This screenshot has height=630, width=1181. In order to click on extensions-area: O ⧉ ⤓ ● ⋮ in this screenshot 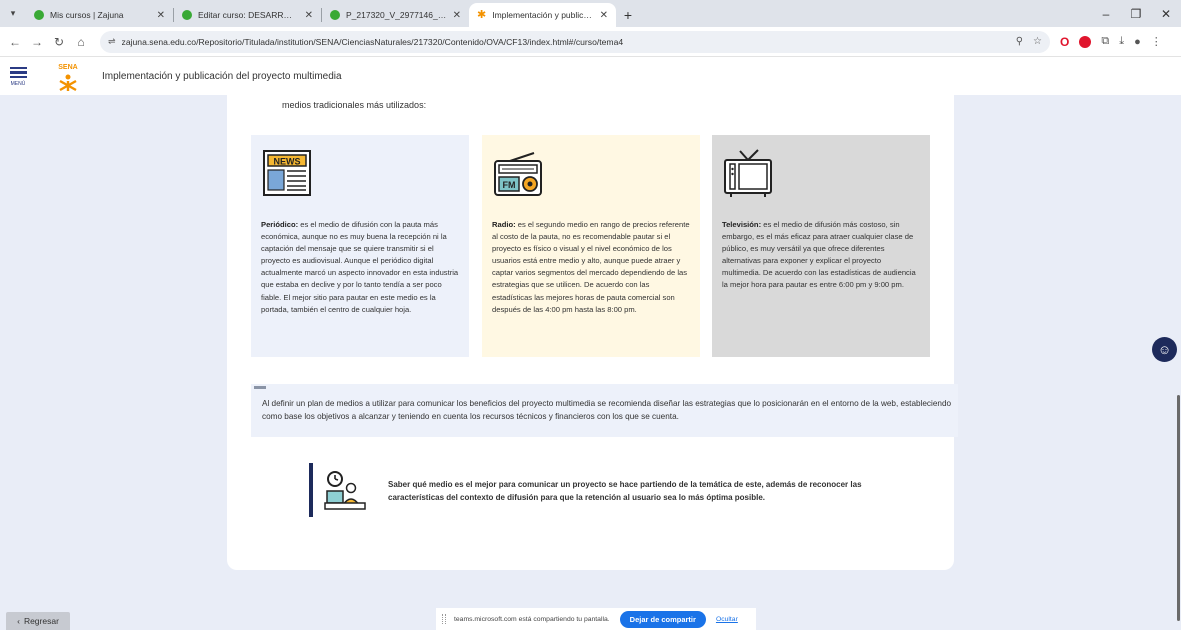, I will do `click(1111, 42)`.